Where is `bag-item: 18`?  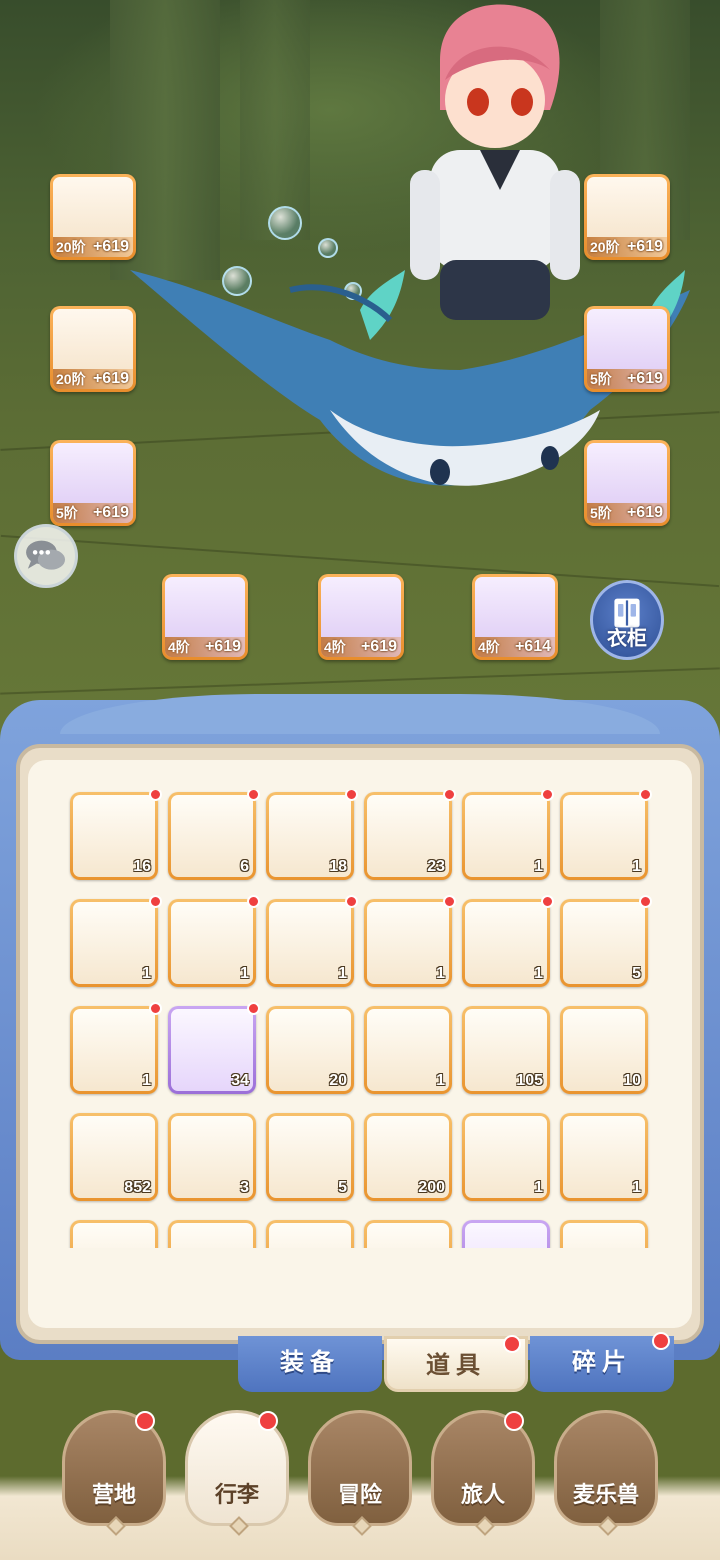
bag-item: 18 is located at coordinates (312, 835).